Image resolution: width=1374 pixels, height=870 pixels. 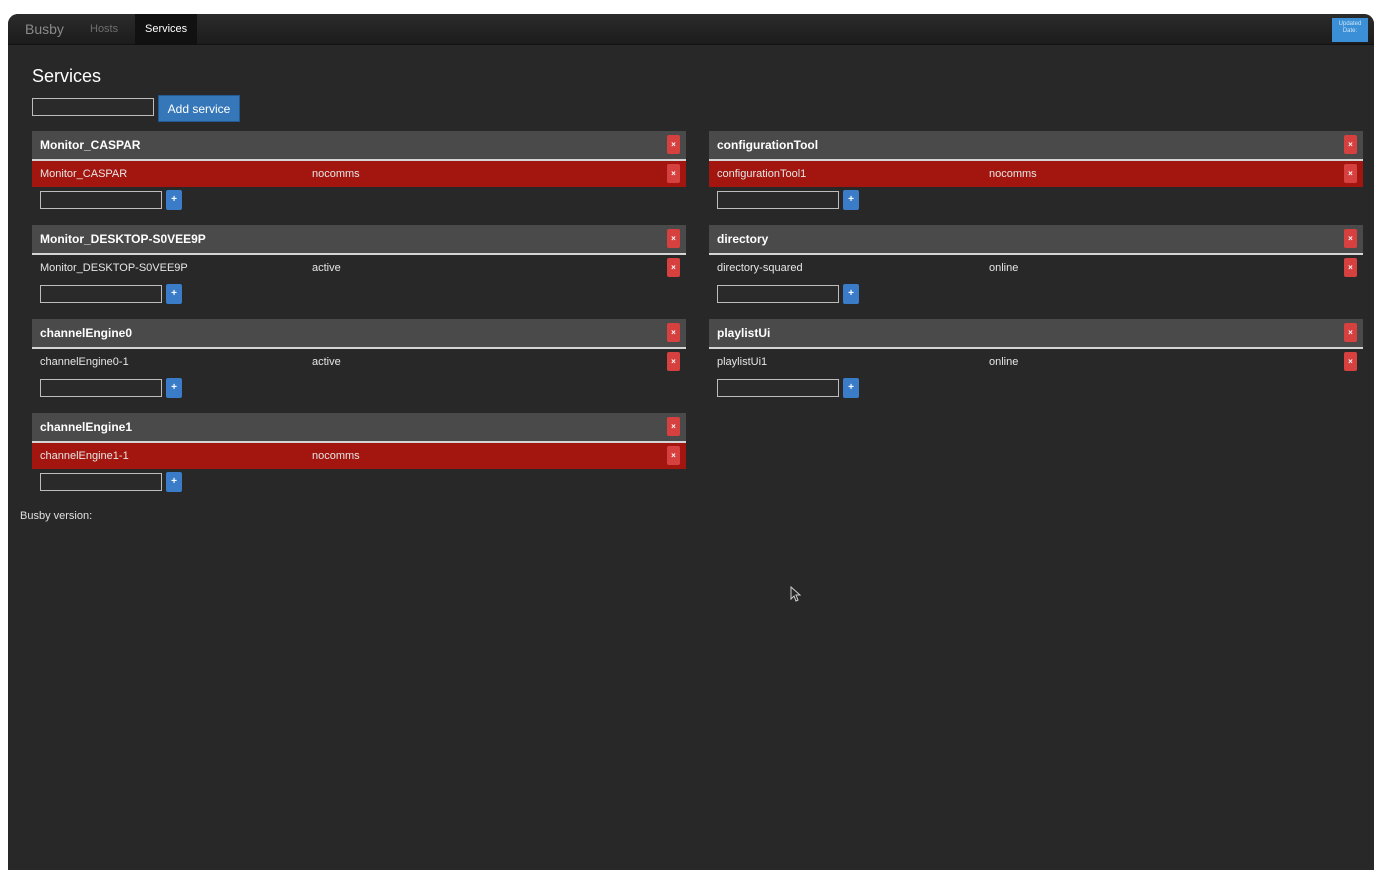 I want to click on add-service-button: Add service, so click(x=199, y=108).